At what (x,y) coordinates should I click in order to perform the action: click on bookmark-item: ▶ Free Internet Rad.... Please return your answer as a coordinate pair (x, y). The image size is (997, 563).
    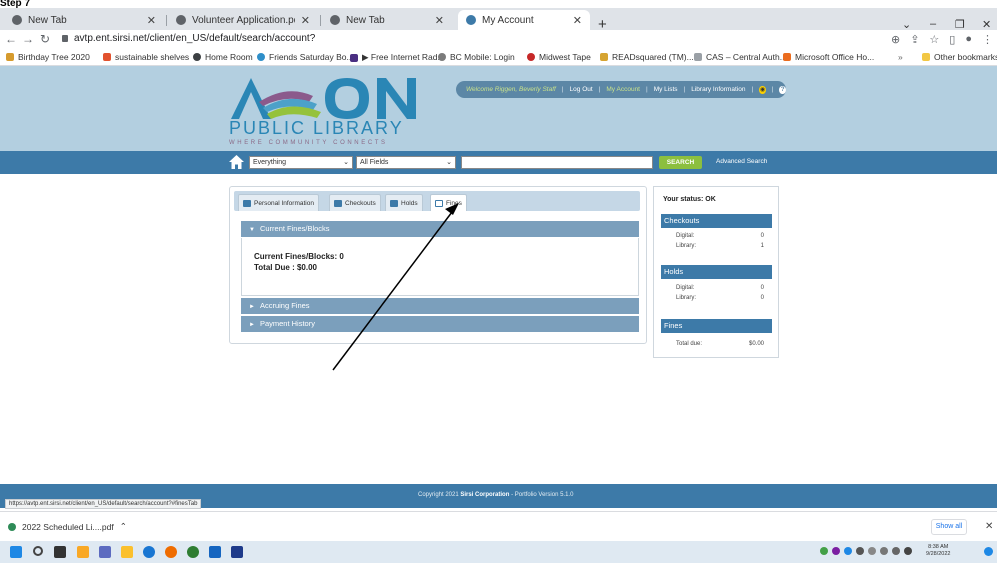
    Looking at the image, I should click on (397, 57).